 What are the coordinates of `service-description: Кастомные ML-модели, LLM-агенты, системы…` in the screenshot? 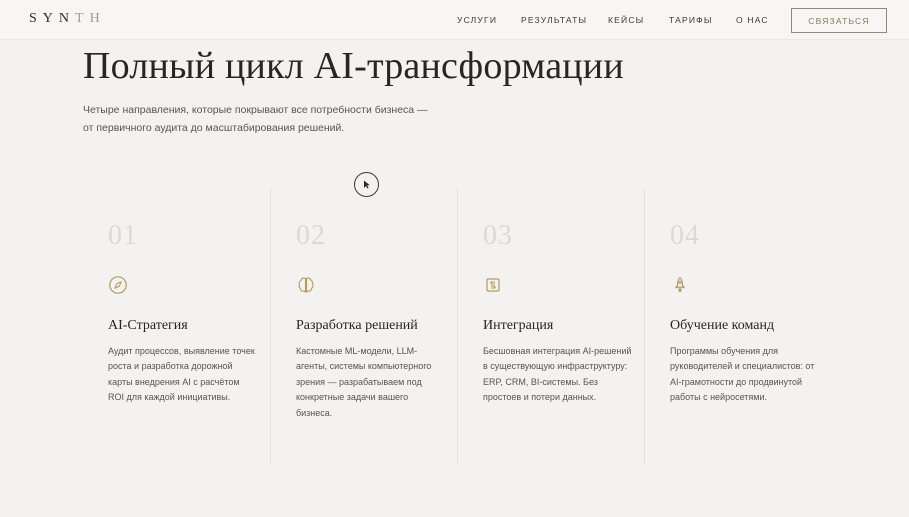 It's located at (364, 382).